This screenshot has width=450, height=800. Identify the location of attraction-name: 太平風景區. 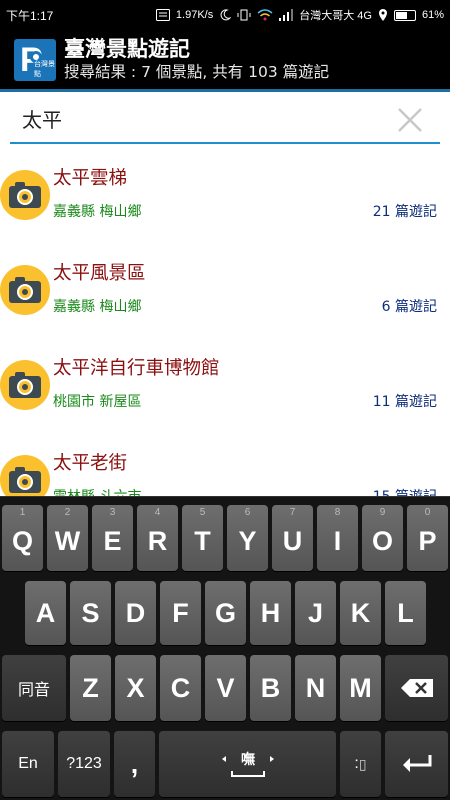
(99, 273).